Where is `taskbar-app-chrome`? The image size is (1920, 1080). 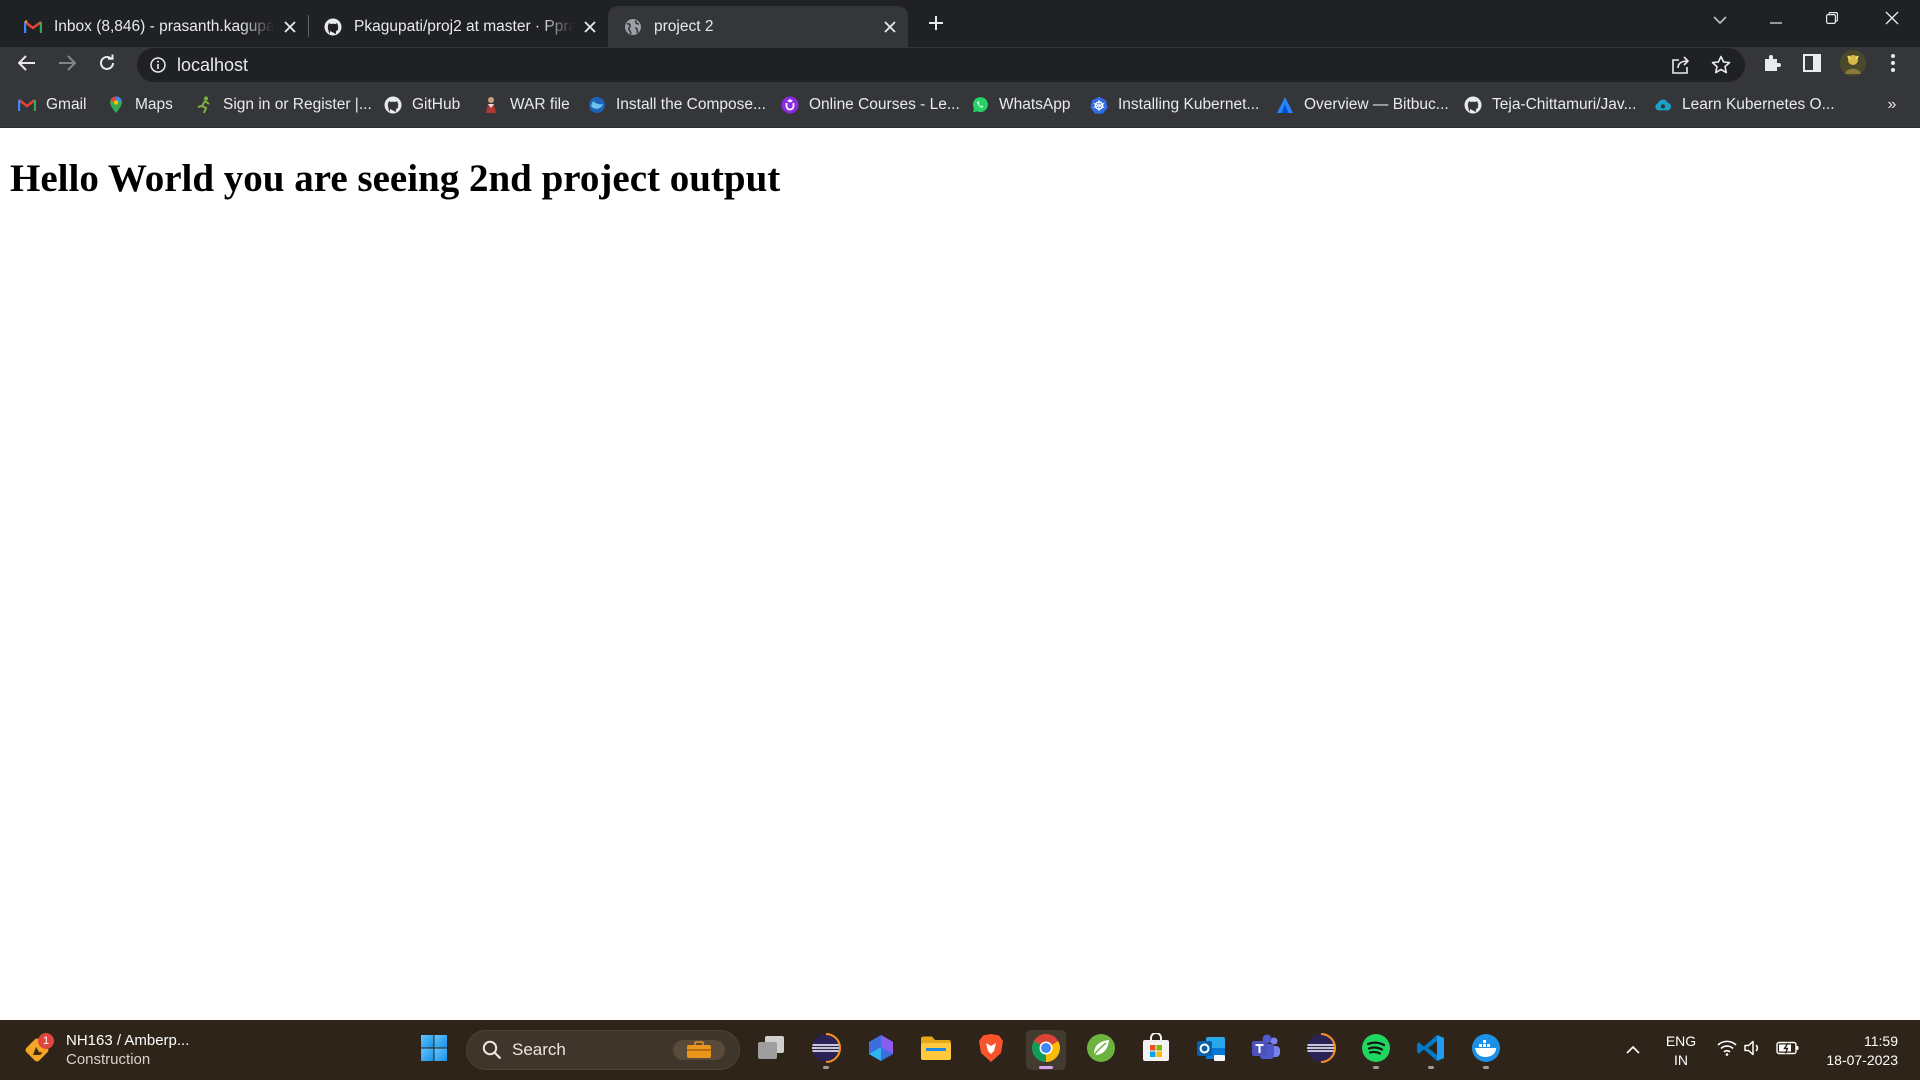
taskbar-app-chrome is located at coordinates (1046, 1050).